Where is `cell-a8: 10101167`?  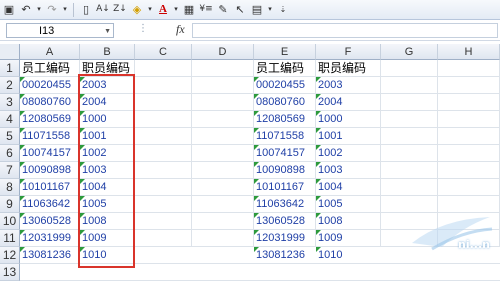
cell-a8: 10101167 is located at coordinates (50, 187).